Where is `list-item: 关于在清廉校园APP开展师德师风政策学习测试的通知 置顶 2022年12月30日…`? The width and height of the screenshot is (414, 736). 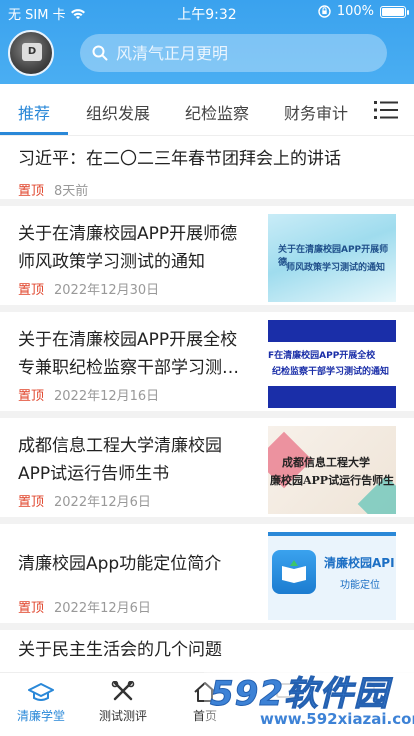 list-item: 关于在清廉校园APP开展师德师风政策学习测试的通知 置顶 2022年12月30日… is located at coordinates (207, 259).